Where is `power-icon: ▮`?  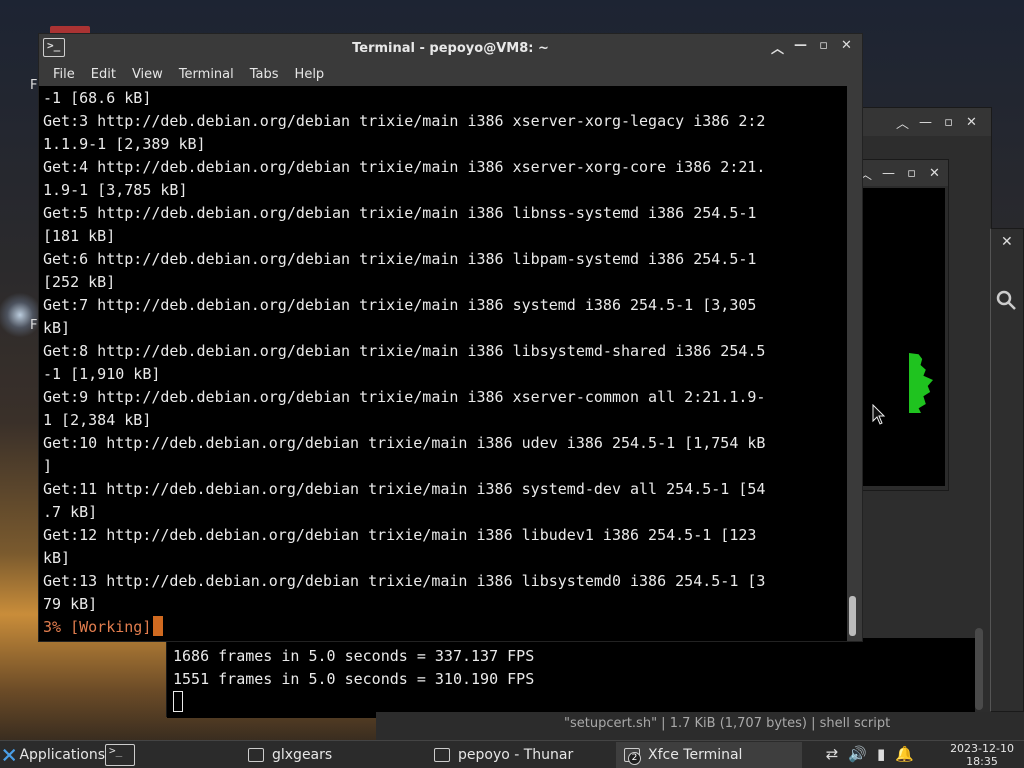 power-icon: ▮ is located at coordinates (881, 754).